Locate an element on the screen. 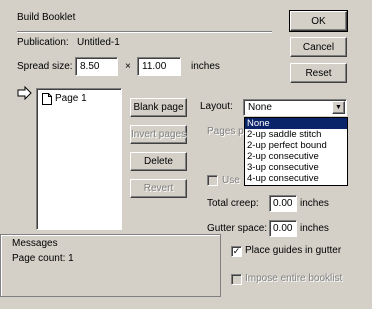  delete-button: Delete is located at coordinates (158, 161).